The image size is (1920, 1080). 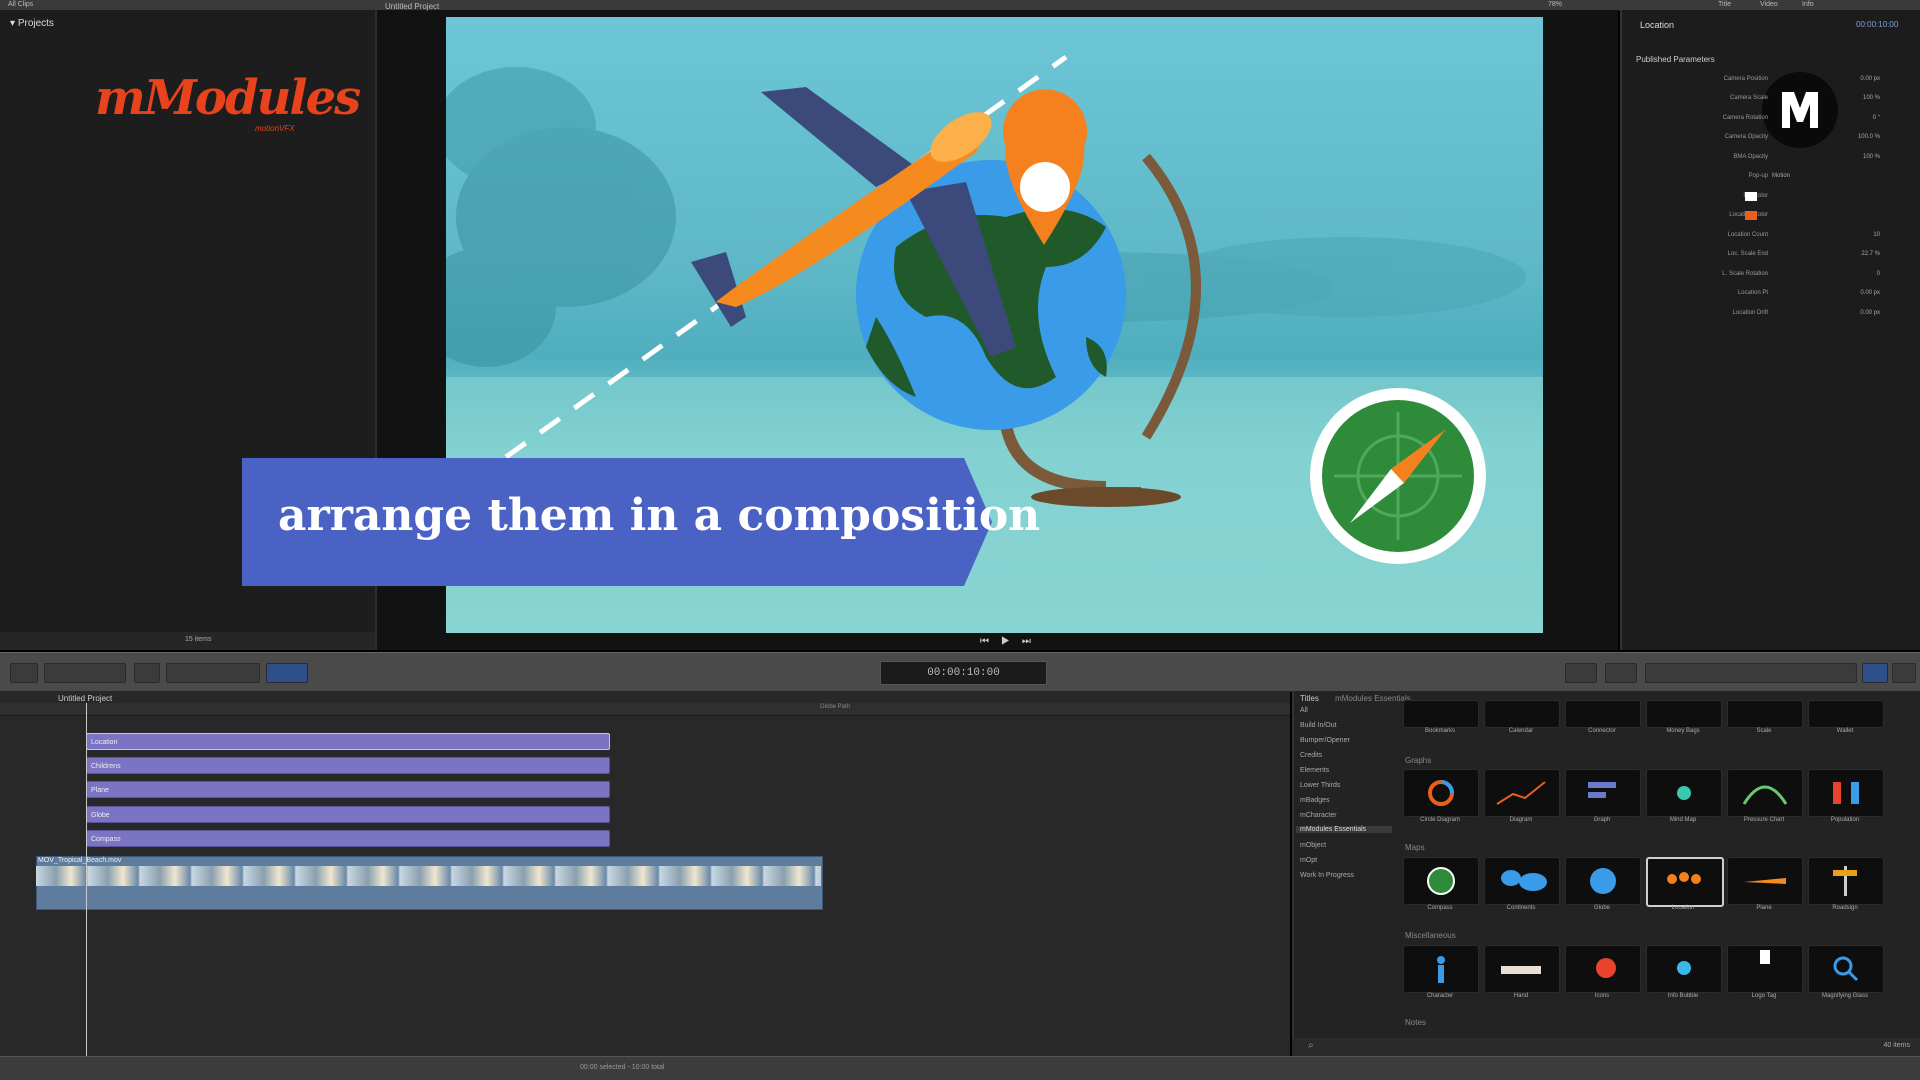 I want to click on category-item: mCharacter, so click(x=1318, y=815).